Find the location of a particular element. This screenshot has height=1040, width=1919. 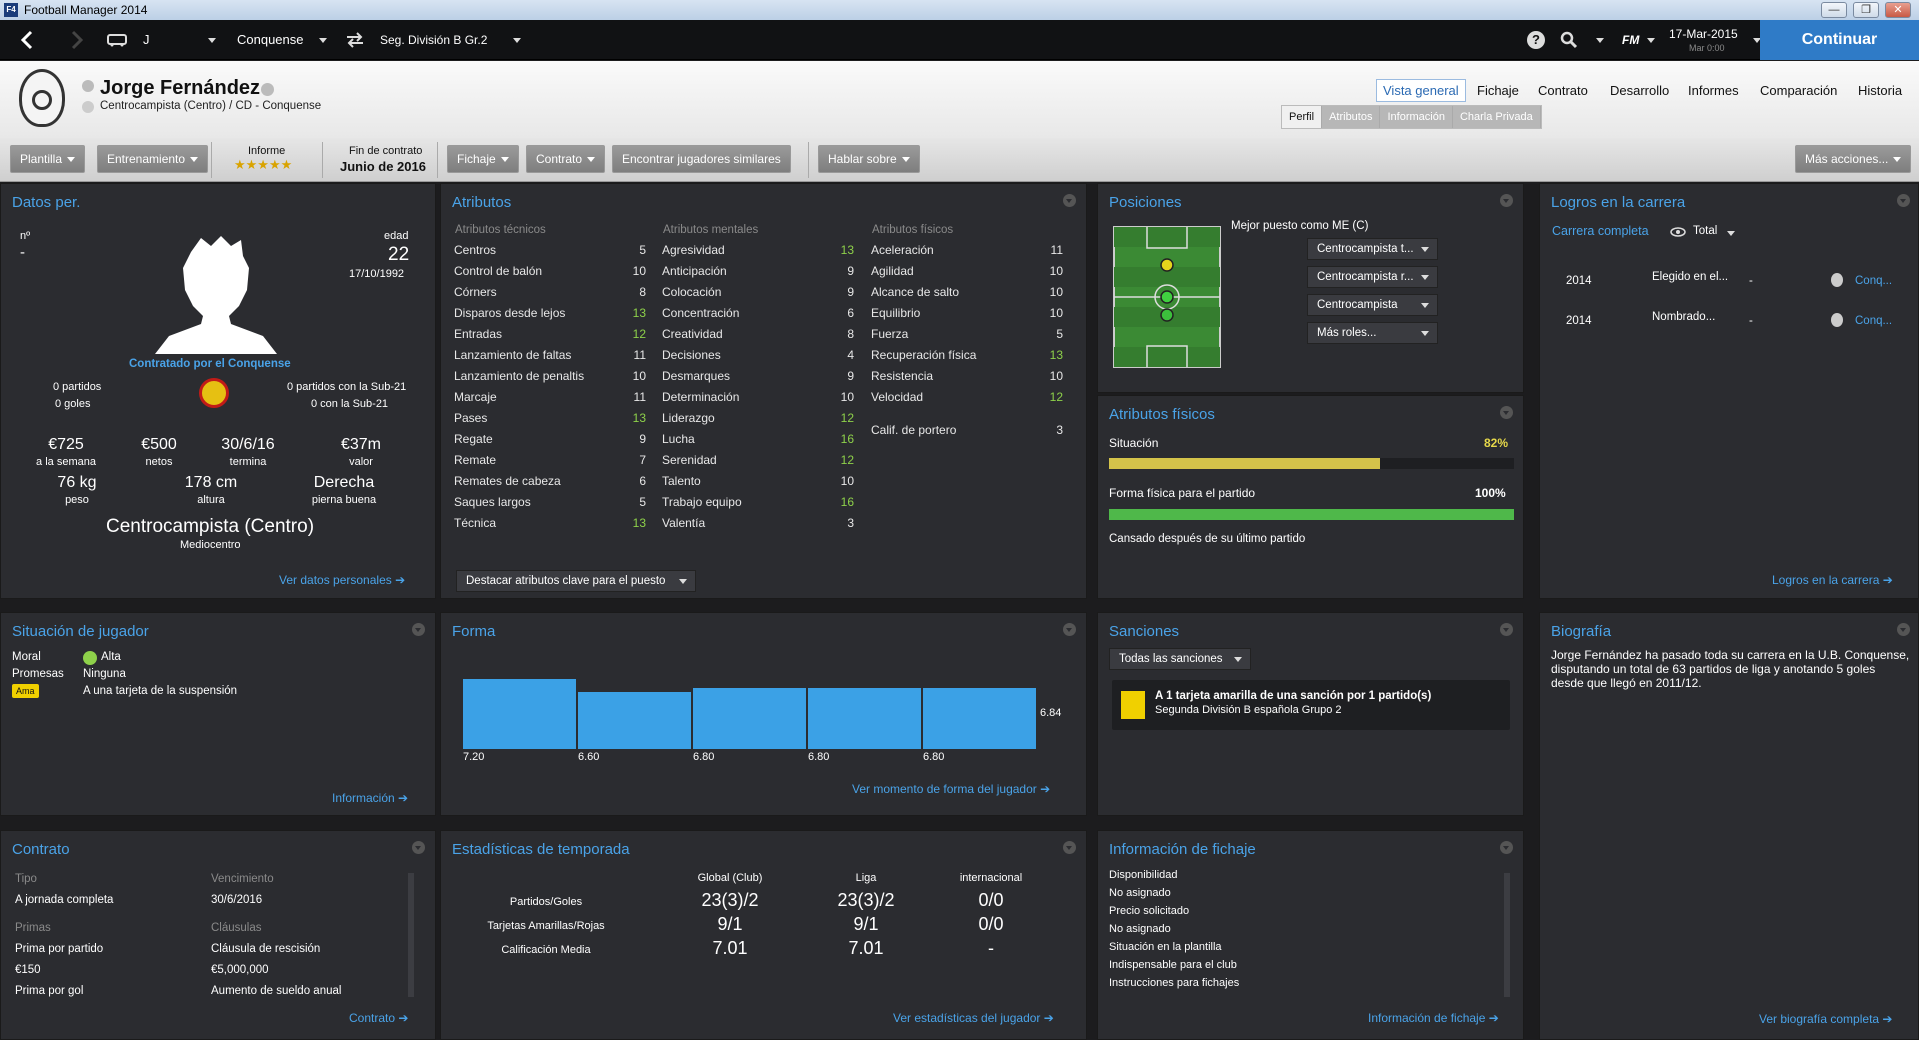

estadisticas-cell: 9/1 is located at coordinates (730, 924).